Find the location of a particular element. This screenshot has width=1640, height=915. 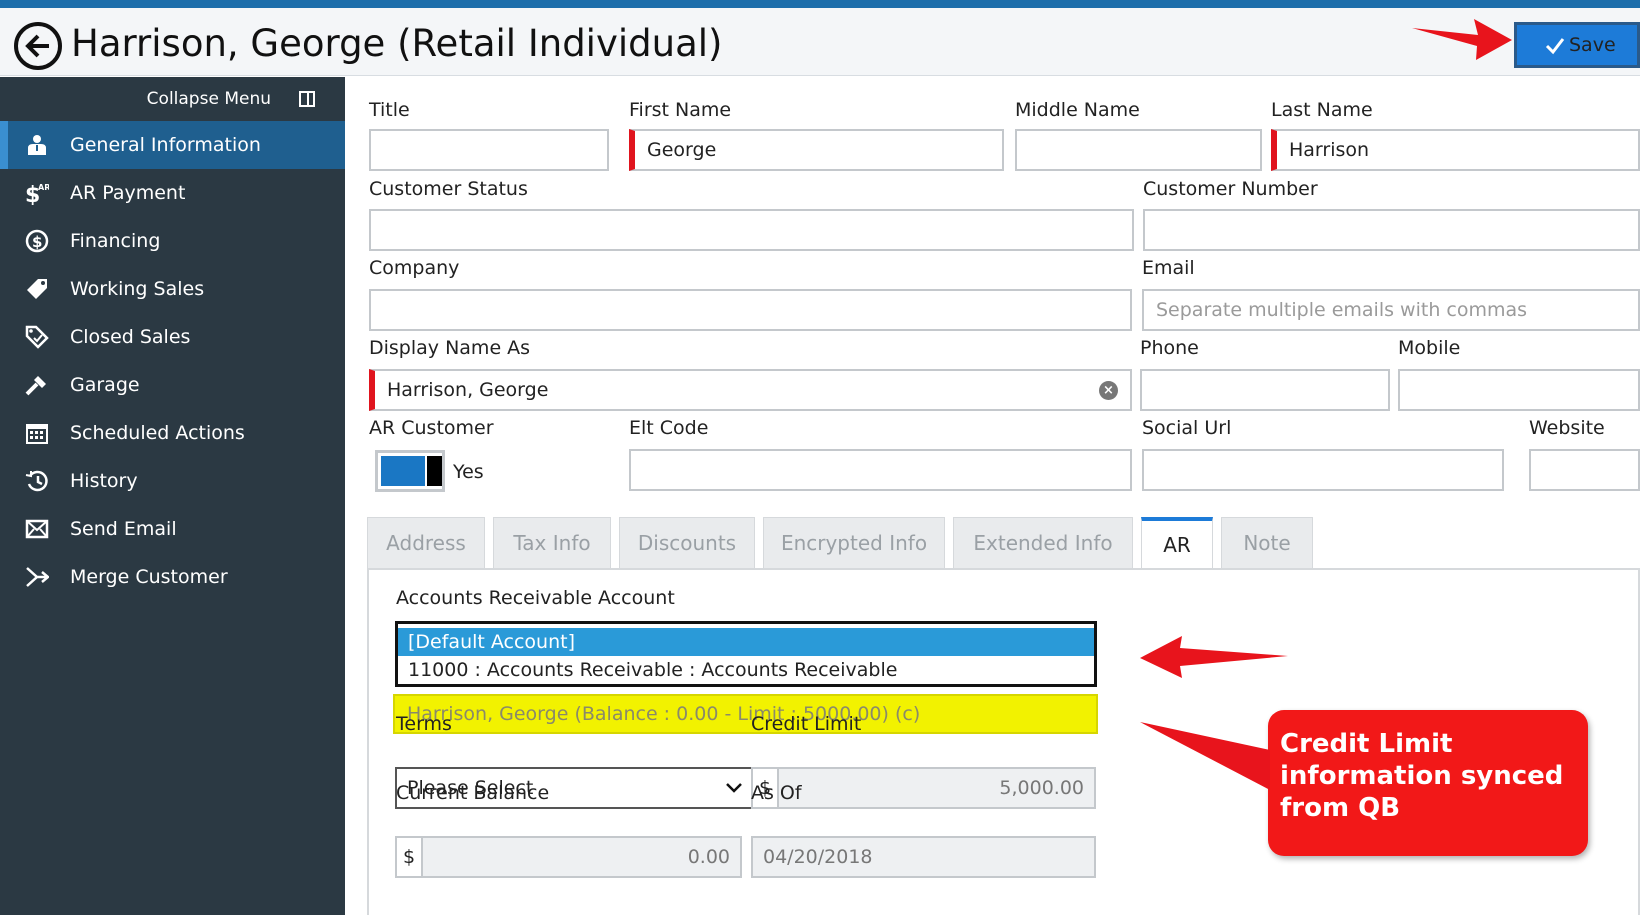

envelope-icon is located at coordinates (35, 529).